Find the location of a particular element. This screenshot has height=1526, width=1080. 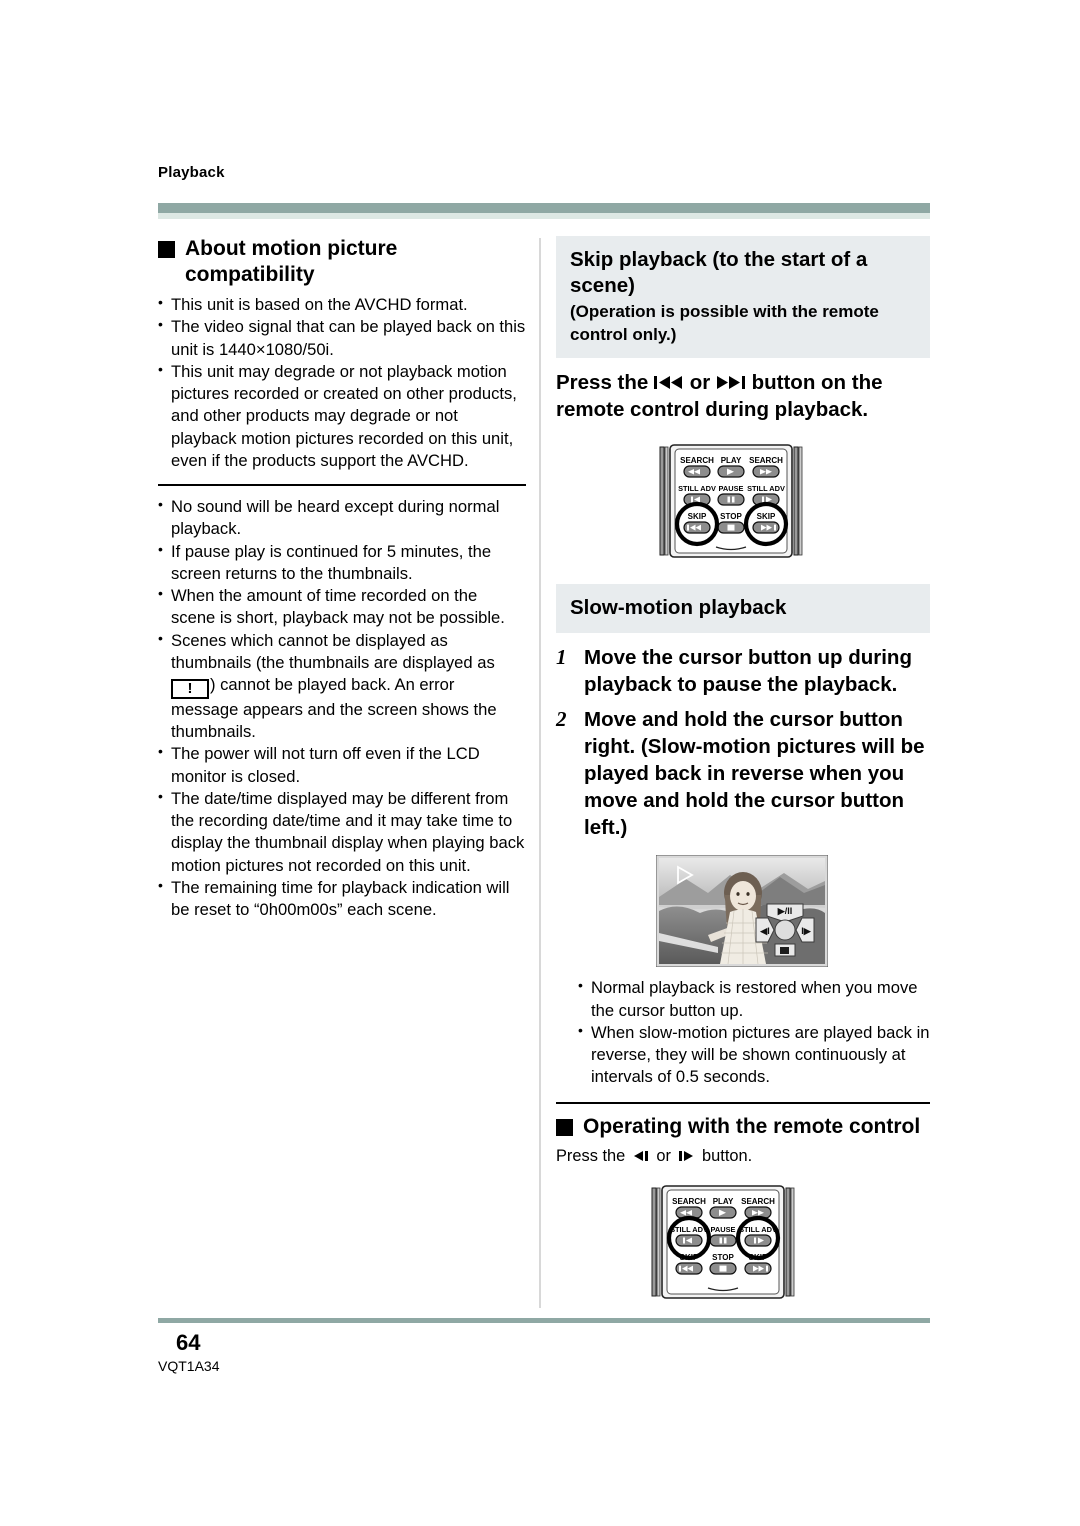

play-pause-icon: ▶/II is located at coordinates (784, 911).